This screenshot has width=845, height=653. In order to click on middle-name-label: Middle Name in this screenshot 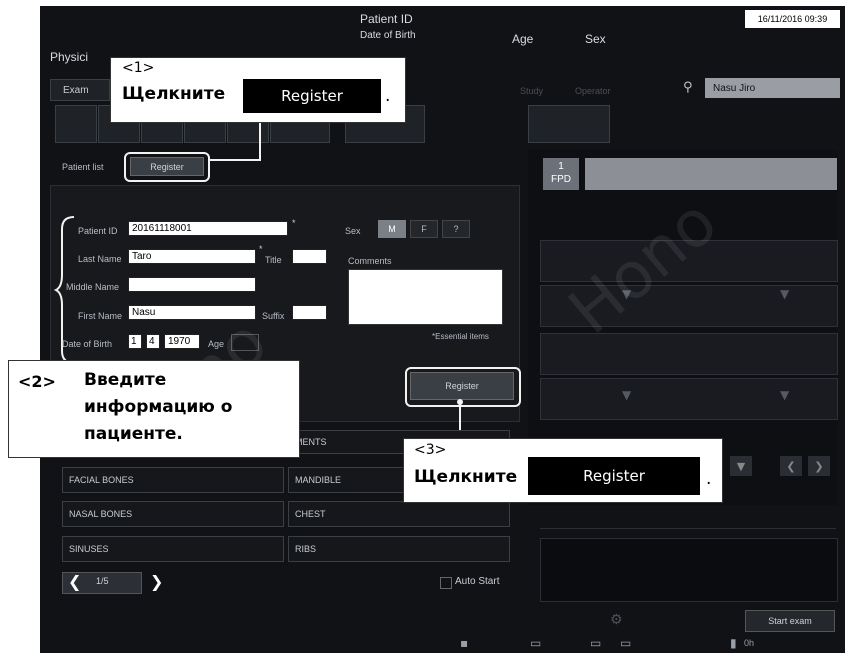, I will do `click(93, 287)`.